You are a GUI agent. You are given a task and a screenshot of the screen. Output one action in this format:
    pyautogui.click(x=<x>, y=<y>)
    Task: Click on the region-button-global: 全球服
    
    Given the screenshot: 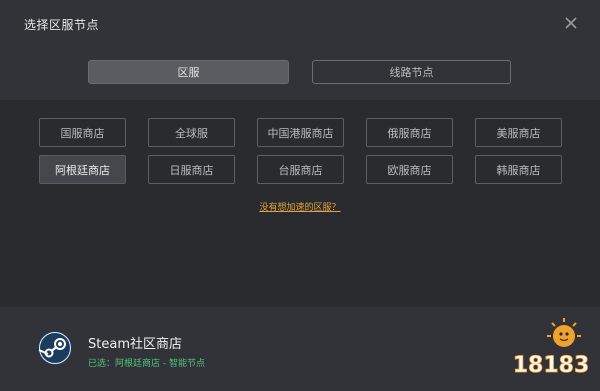 What is the action you would take?
    pyautogui.click(x=191, y=132)
    